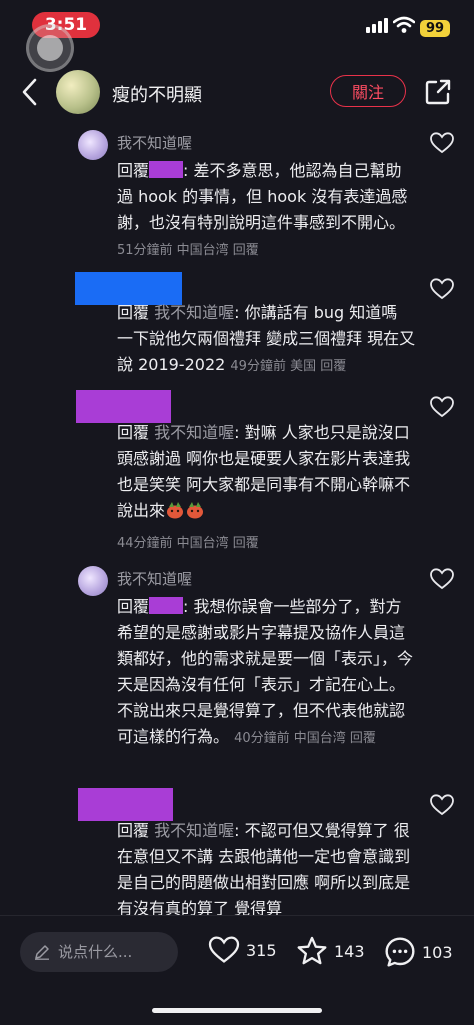  What do you see at coordinates (437, 952) in the screenshot?
I see `comment-count: 103` at bounding box center [437, 952].